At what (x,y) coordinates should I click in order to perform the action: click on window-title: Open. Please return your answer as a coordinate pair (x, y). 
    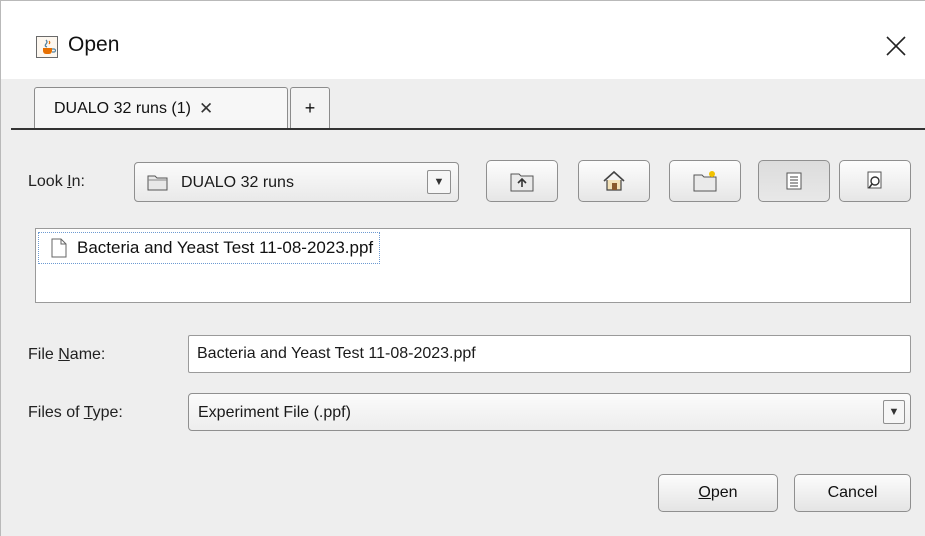
    Looking at the image, I should click on (94, 44).